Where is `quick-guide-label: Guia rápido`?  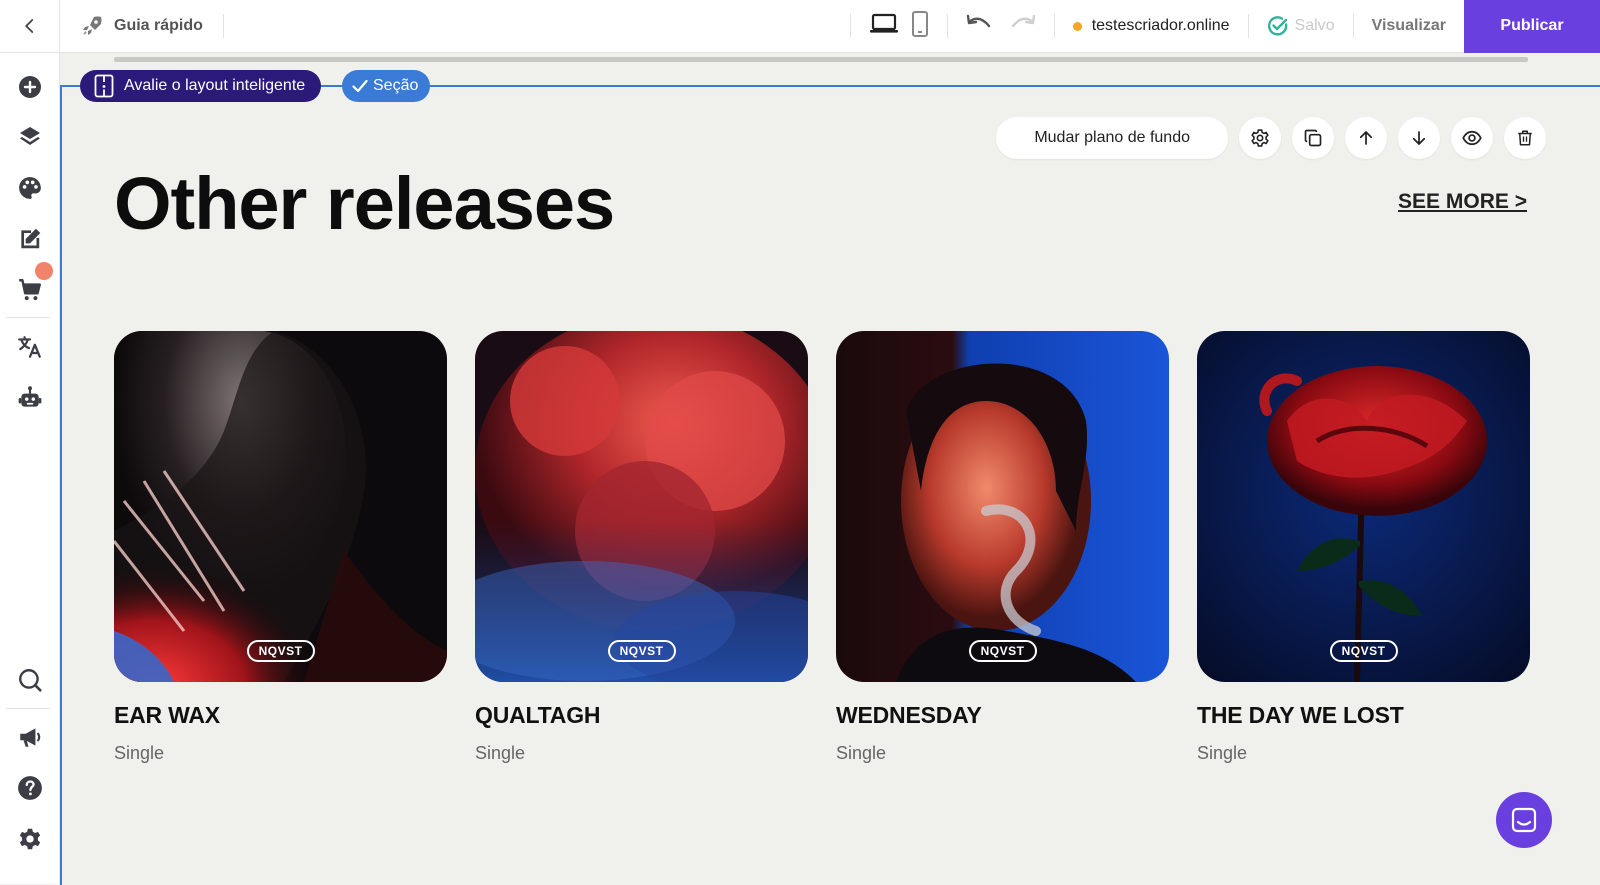
quick-guide-label: Guia rápido is located at coordinates (158, 25).